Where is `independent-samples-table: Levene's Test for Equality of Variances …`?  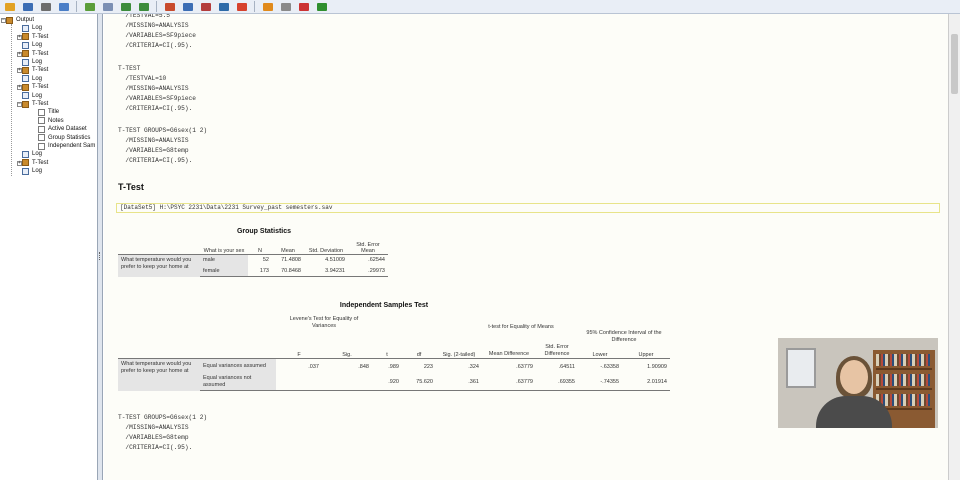 independent-samples-table: Levene's Test for Equality of Variances … is located at coordinates (394, 353).